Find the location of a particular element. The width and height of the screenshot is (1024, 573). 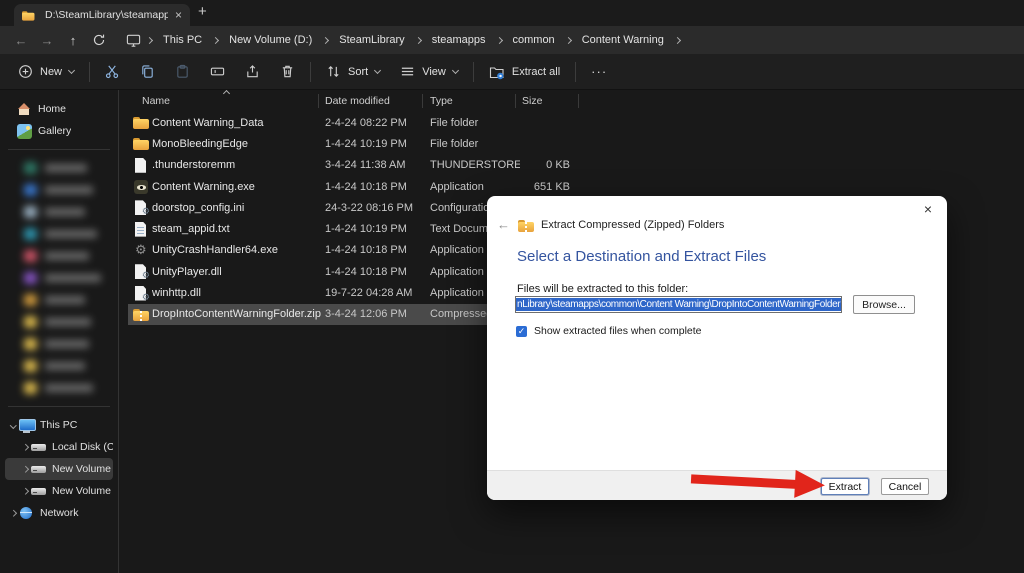

breadcrumb-item: This PC is located at coordinates (182, 40).